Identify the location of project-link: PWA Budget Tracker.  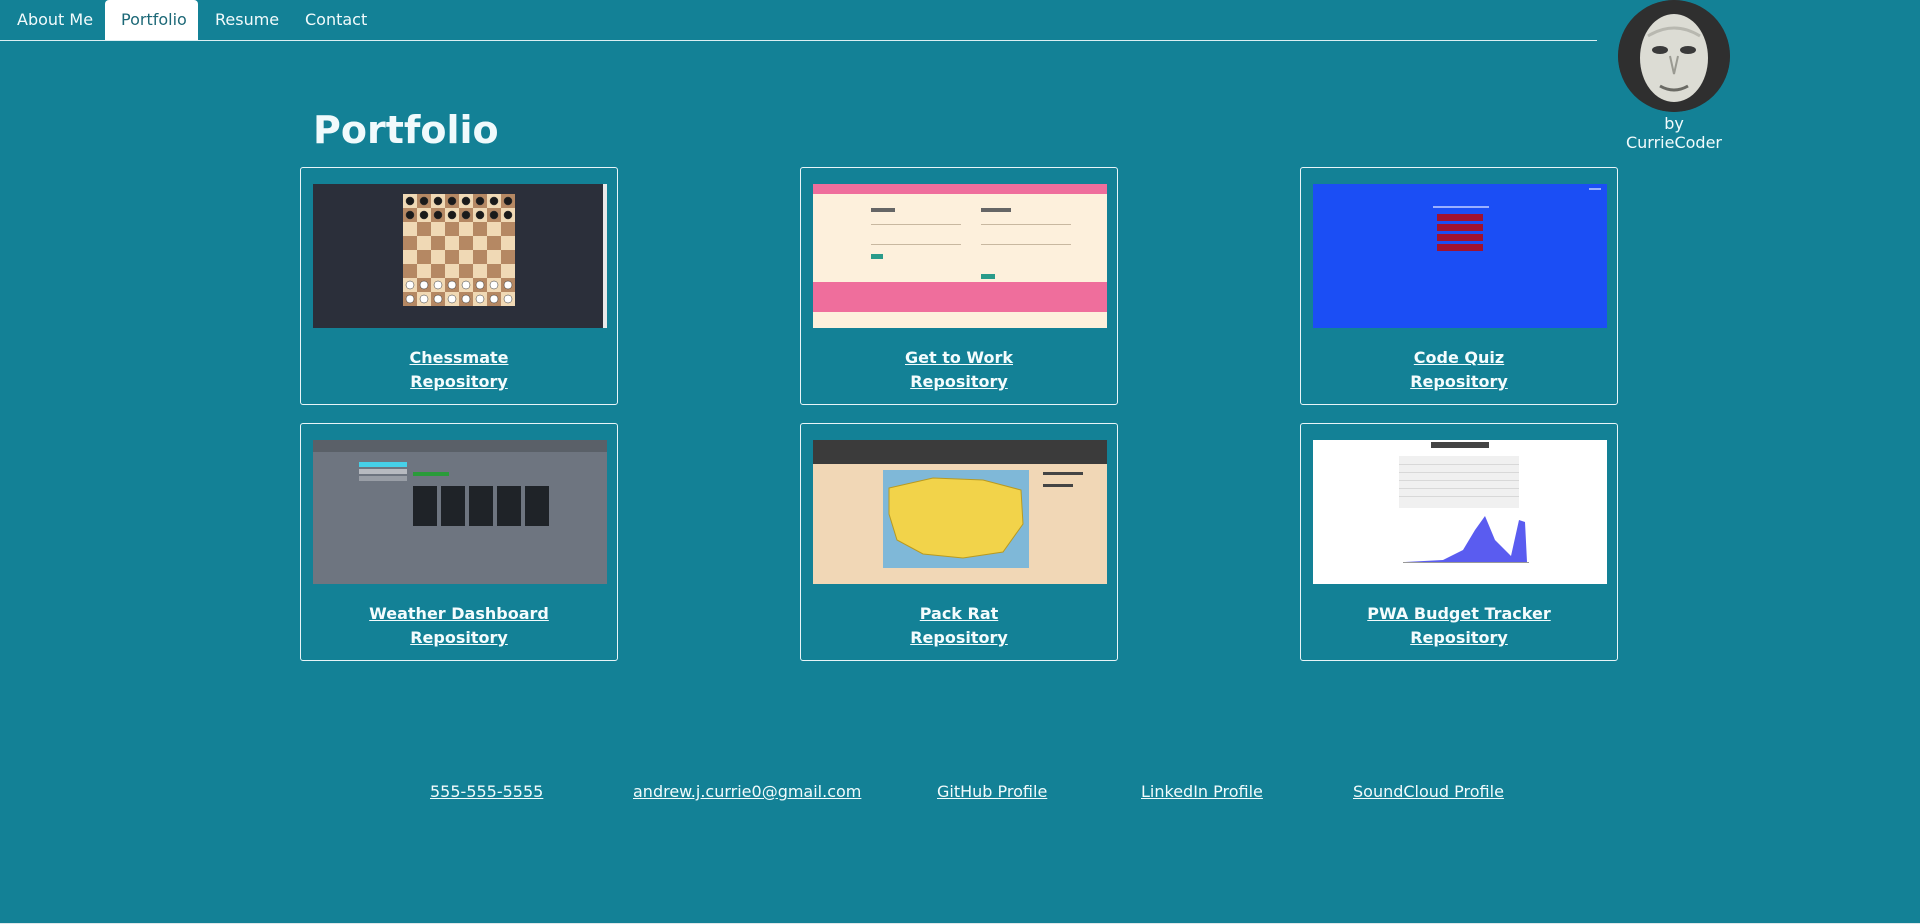
(1459, 614).